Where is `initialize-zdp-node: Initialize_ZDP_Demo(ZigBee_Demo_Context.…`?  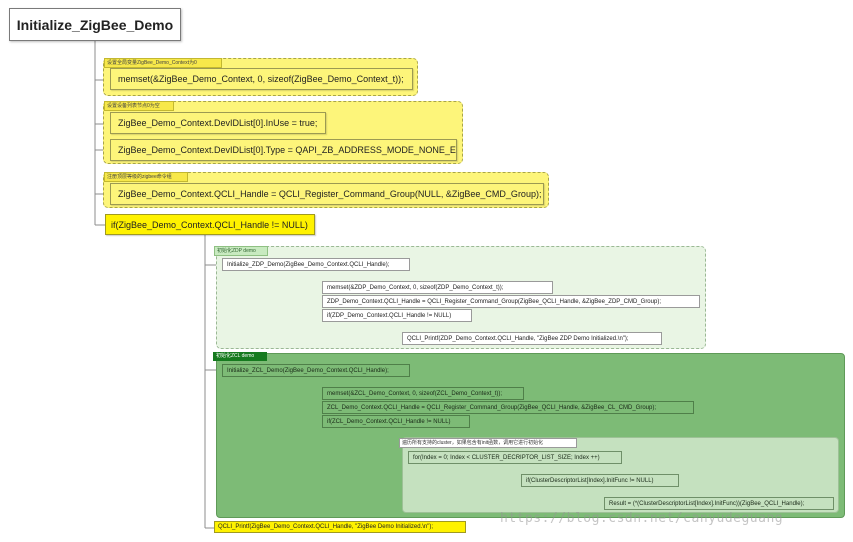
initialize-zdp-node: Initialize_ZDP_Demo(ZigBee_Demo_Context.… is located at coordinates (316, 264).